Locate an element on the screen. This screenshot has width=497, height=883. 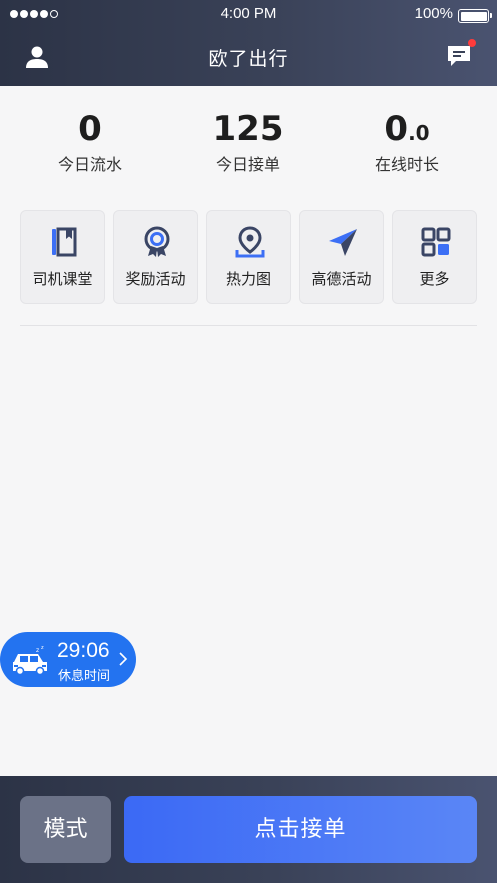
unread-badge is located at coordinates (472, 43).